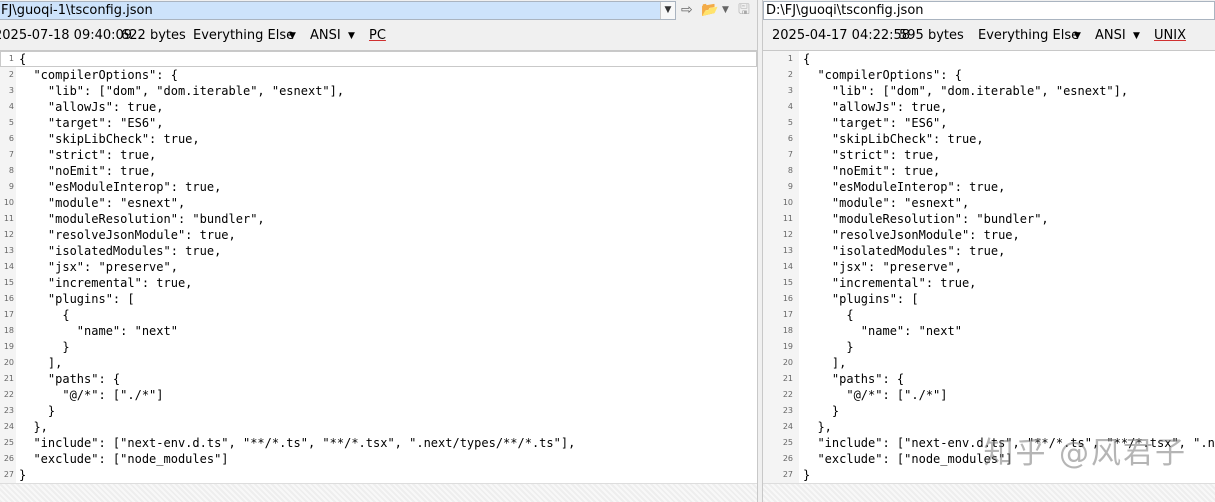 Image resolution: width=1215 pixels, height=502 pixels. I want to click on right-path-text: D:\FJ\guoqi\tsconfig.json, so click(845, 10).